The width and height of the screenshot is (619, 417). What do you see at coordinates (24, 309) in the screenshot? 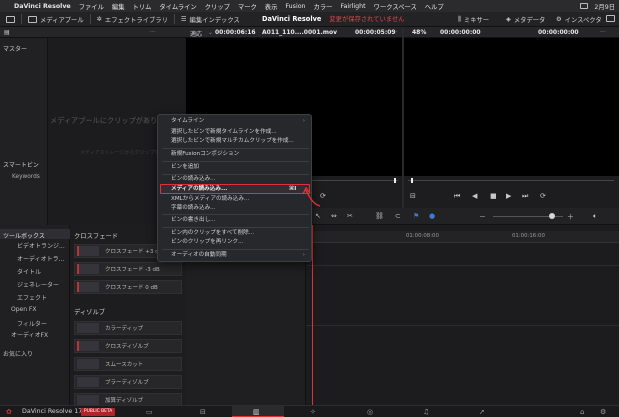
I see `open-fx-category: Open FX` at bounding box center [24, 309].